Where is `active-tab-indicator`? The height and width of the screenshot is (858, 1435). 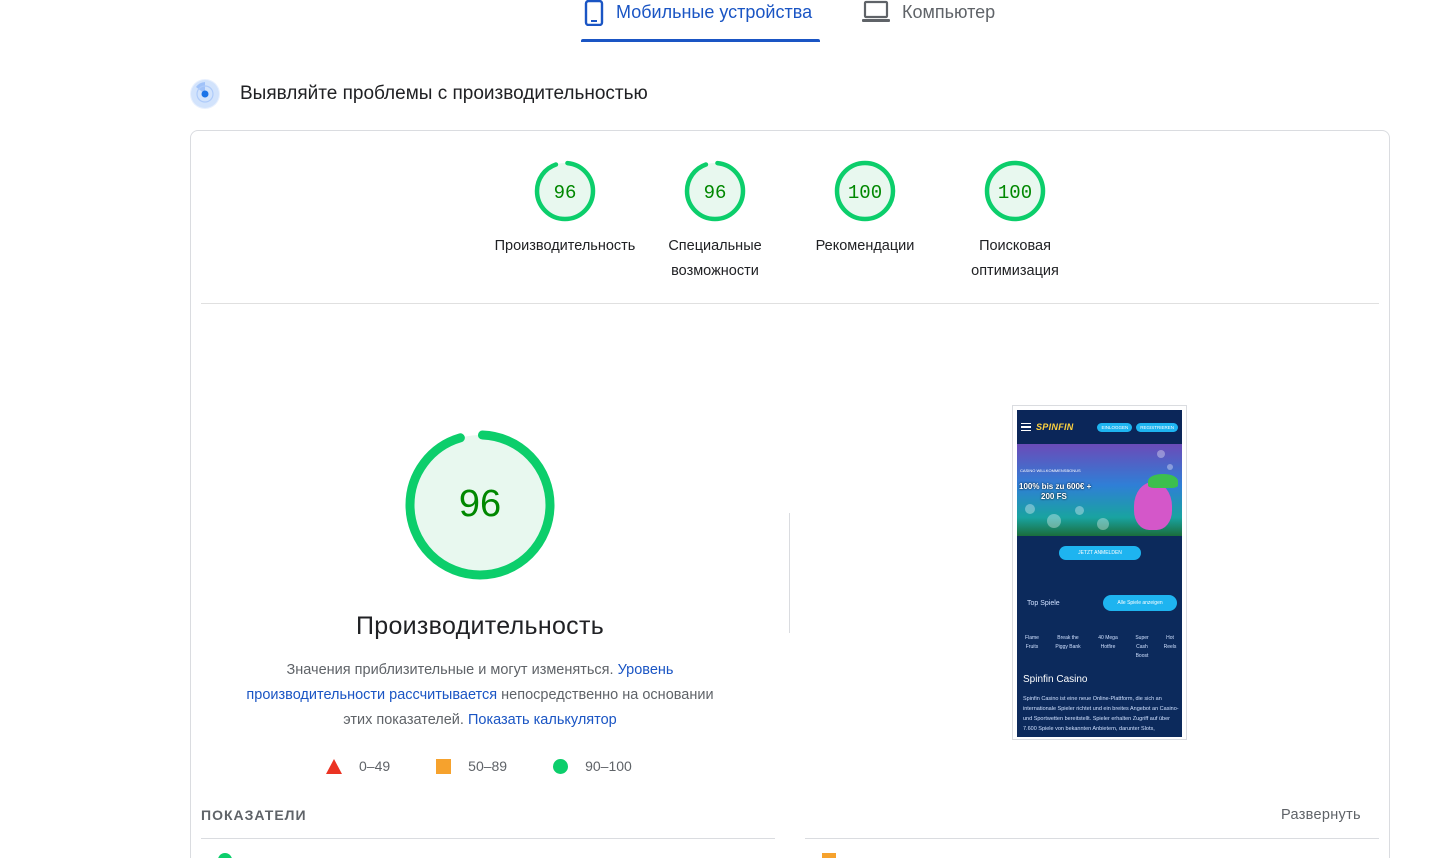 active-tab-indicator is located at coordinates (700, 40).